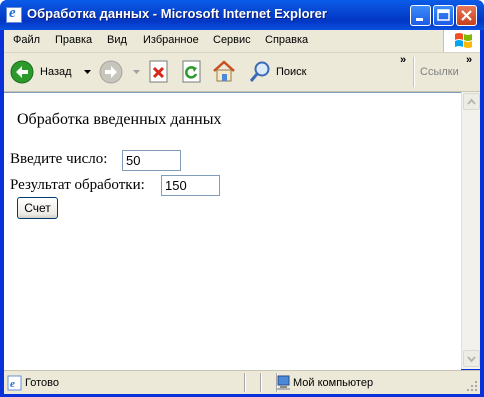 This screenshot has width=484, height=397. What do you see at coordinates (283, 382) in the screenshot?
I see `computer-icon` at bounding box center [283, 382].